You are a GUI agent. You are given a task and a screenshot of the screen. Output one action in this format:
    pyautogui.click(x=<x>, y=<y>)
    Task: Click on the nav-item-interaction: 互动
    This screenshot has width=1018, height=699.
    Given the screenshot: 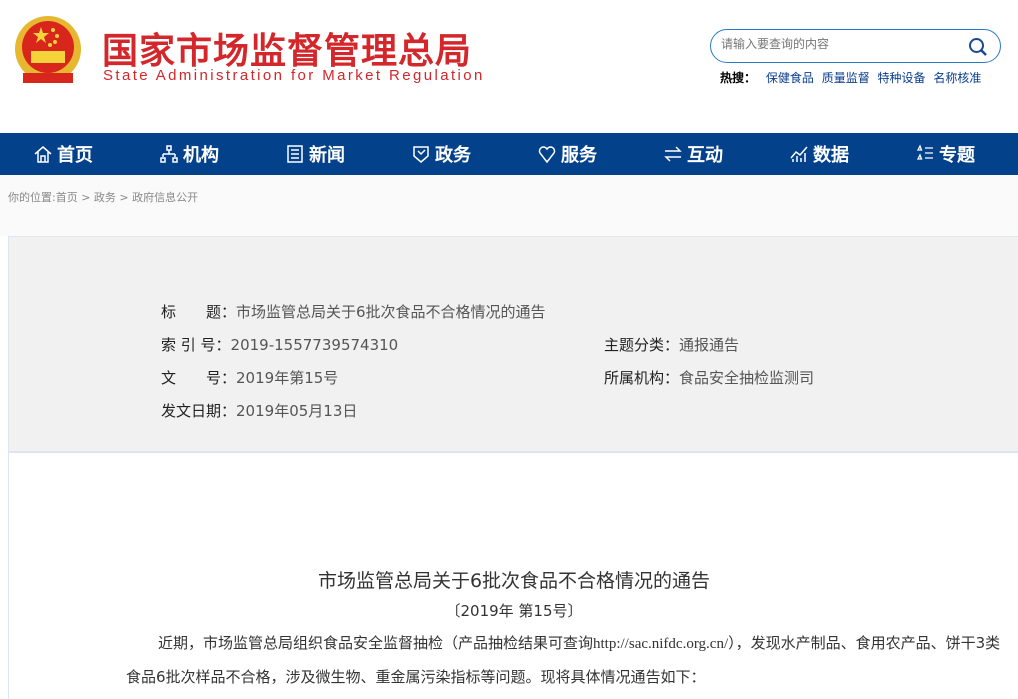 What is the action you would take?
    pyautogui.click(x=693, y=154)
    